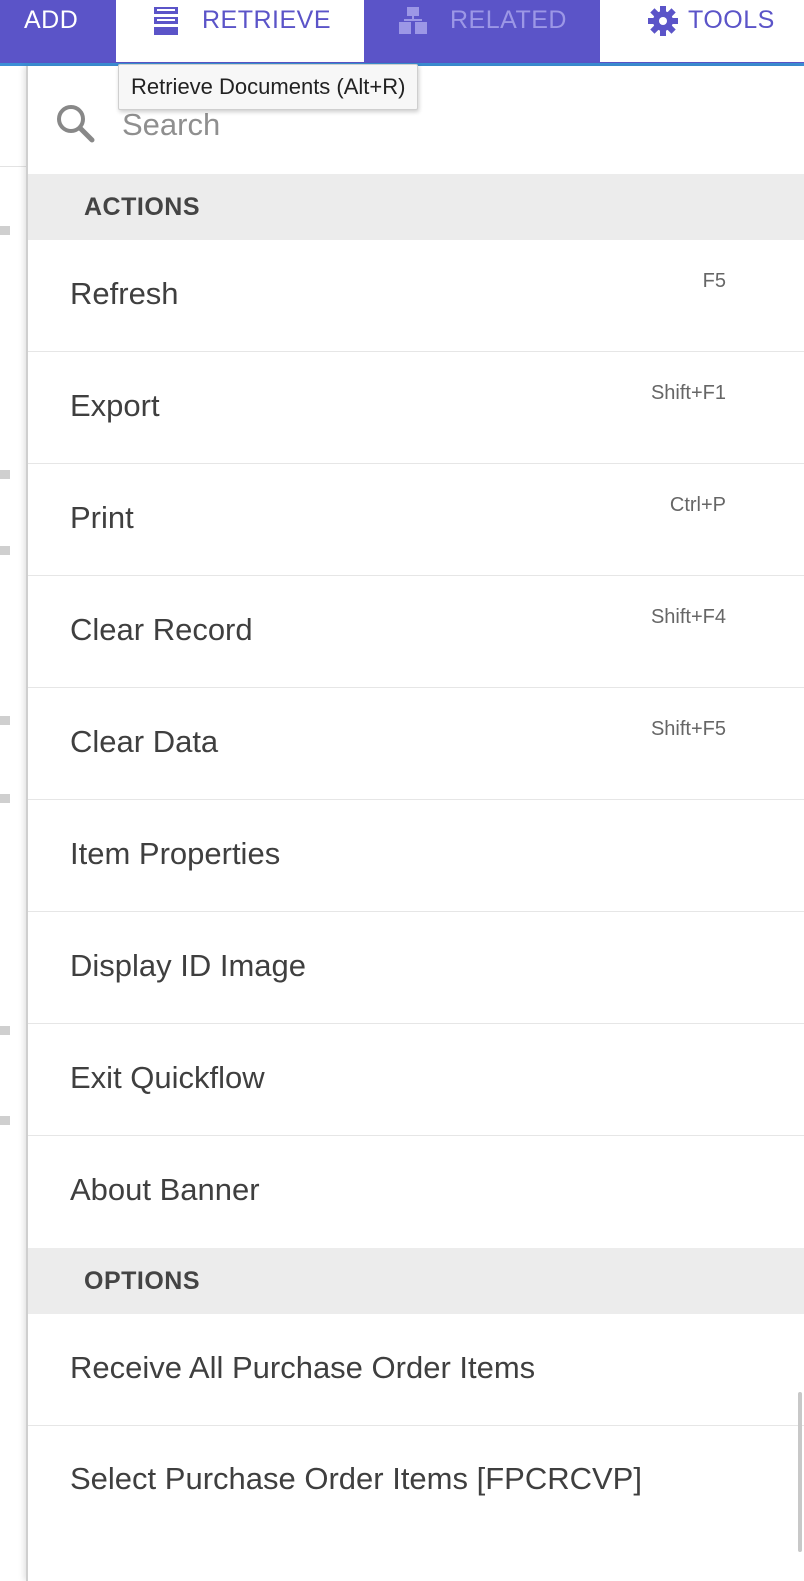 Image resolution: width=804 pixels, height=1581 pixels. Describe the element at coordinates (416, 520) in the screenshot. I see `menu-item-print: Print Ctrl+P` at that location.